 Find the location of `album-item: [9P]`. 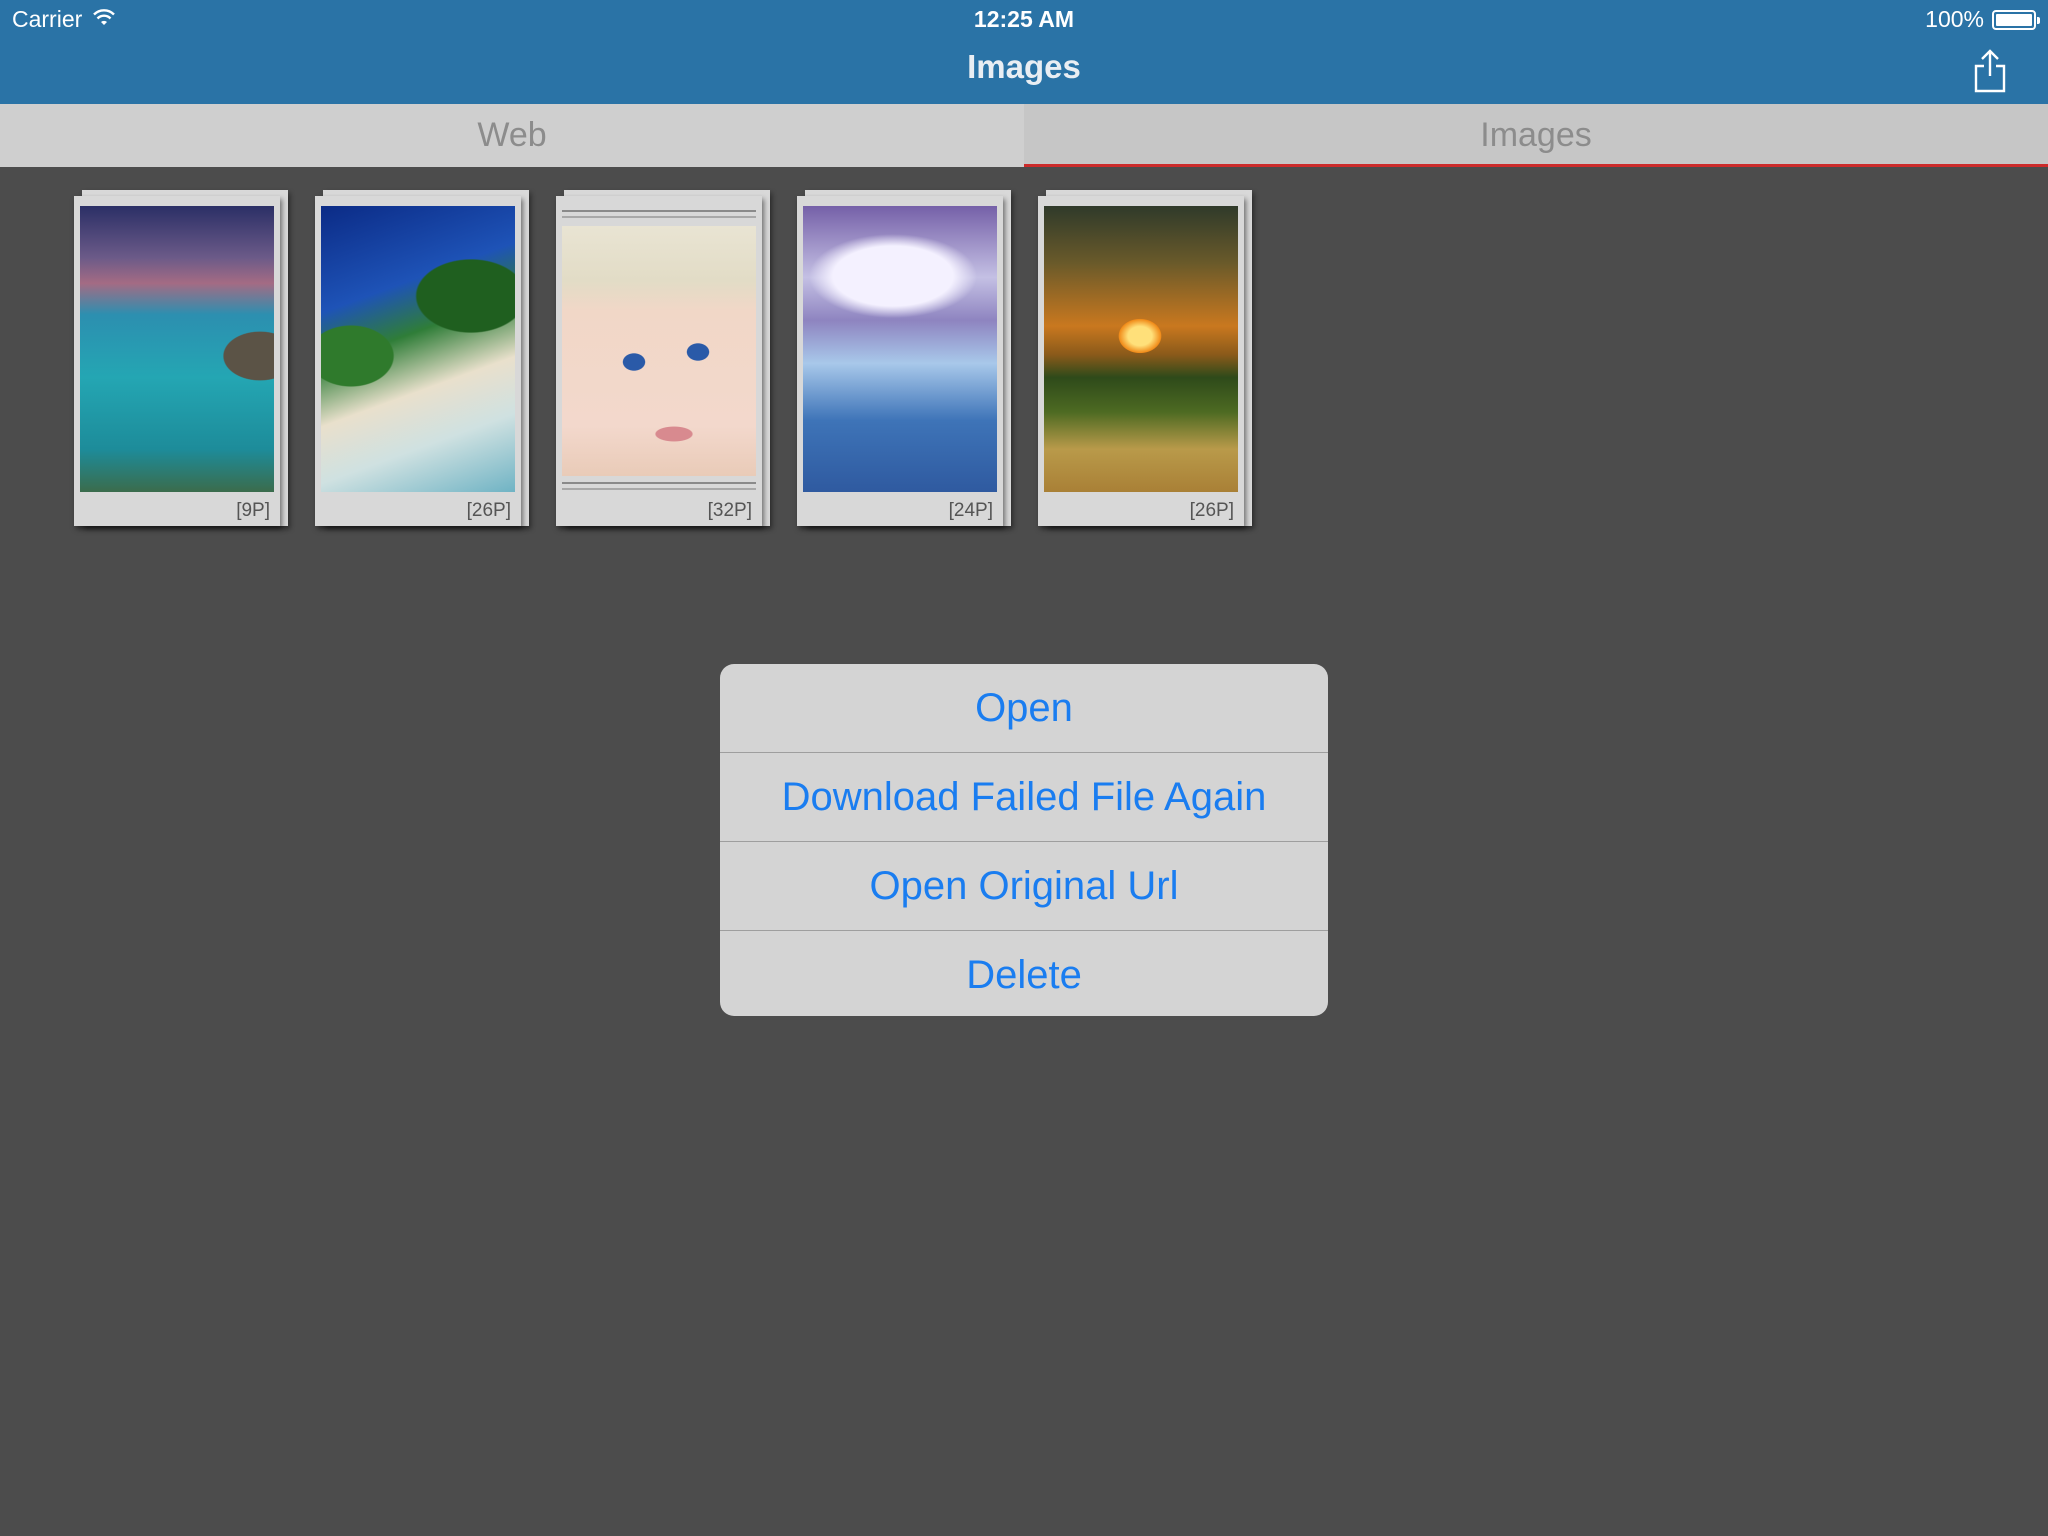

album-item: [9P] is located at coordinates (181, 358).